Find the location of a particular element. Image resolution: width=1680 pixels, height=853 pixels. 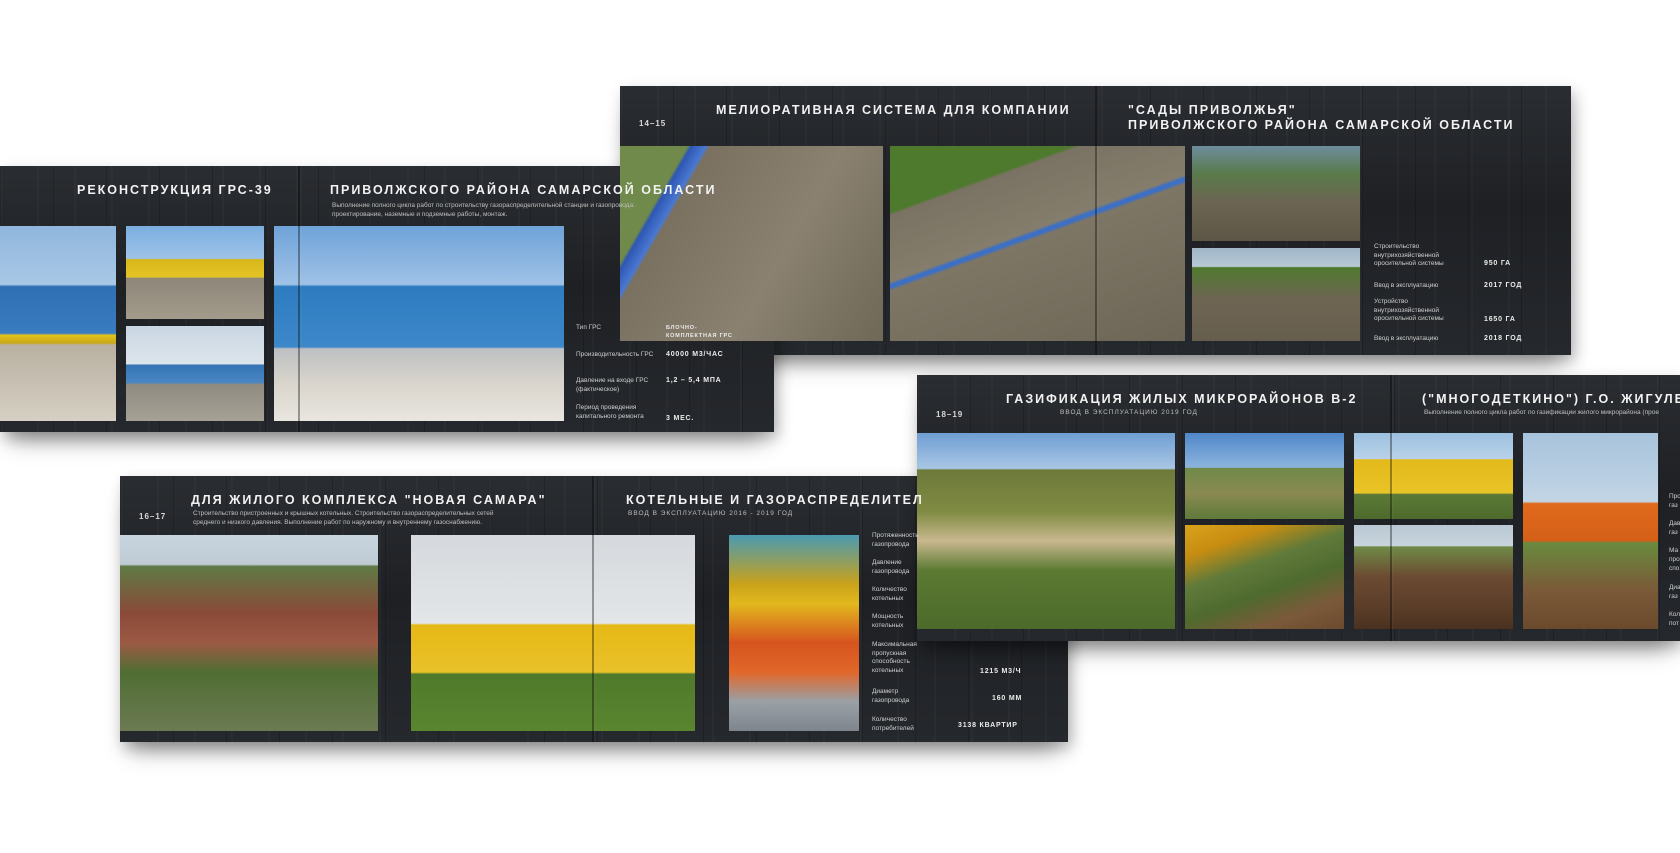

spec-value: 40000 М3/ЧАС is located at coordinates (695, 354).